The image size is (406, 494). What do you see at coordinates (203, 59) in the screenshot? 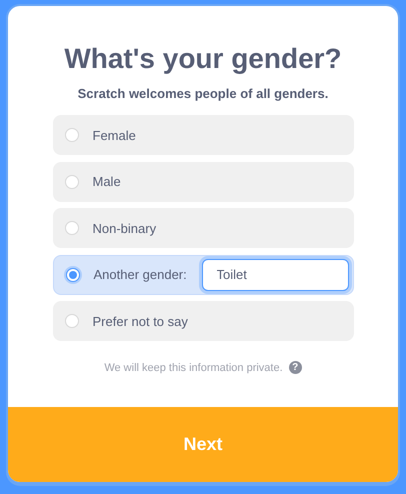
I see `dialog-title: What's your gender?` at bounding box center [203, 59].